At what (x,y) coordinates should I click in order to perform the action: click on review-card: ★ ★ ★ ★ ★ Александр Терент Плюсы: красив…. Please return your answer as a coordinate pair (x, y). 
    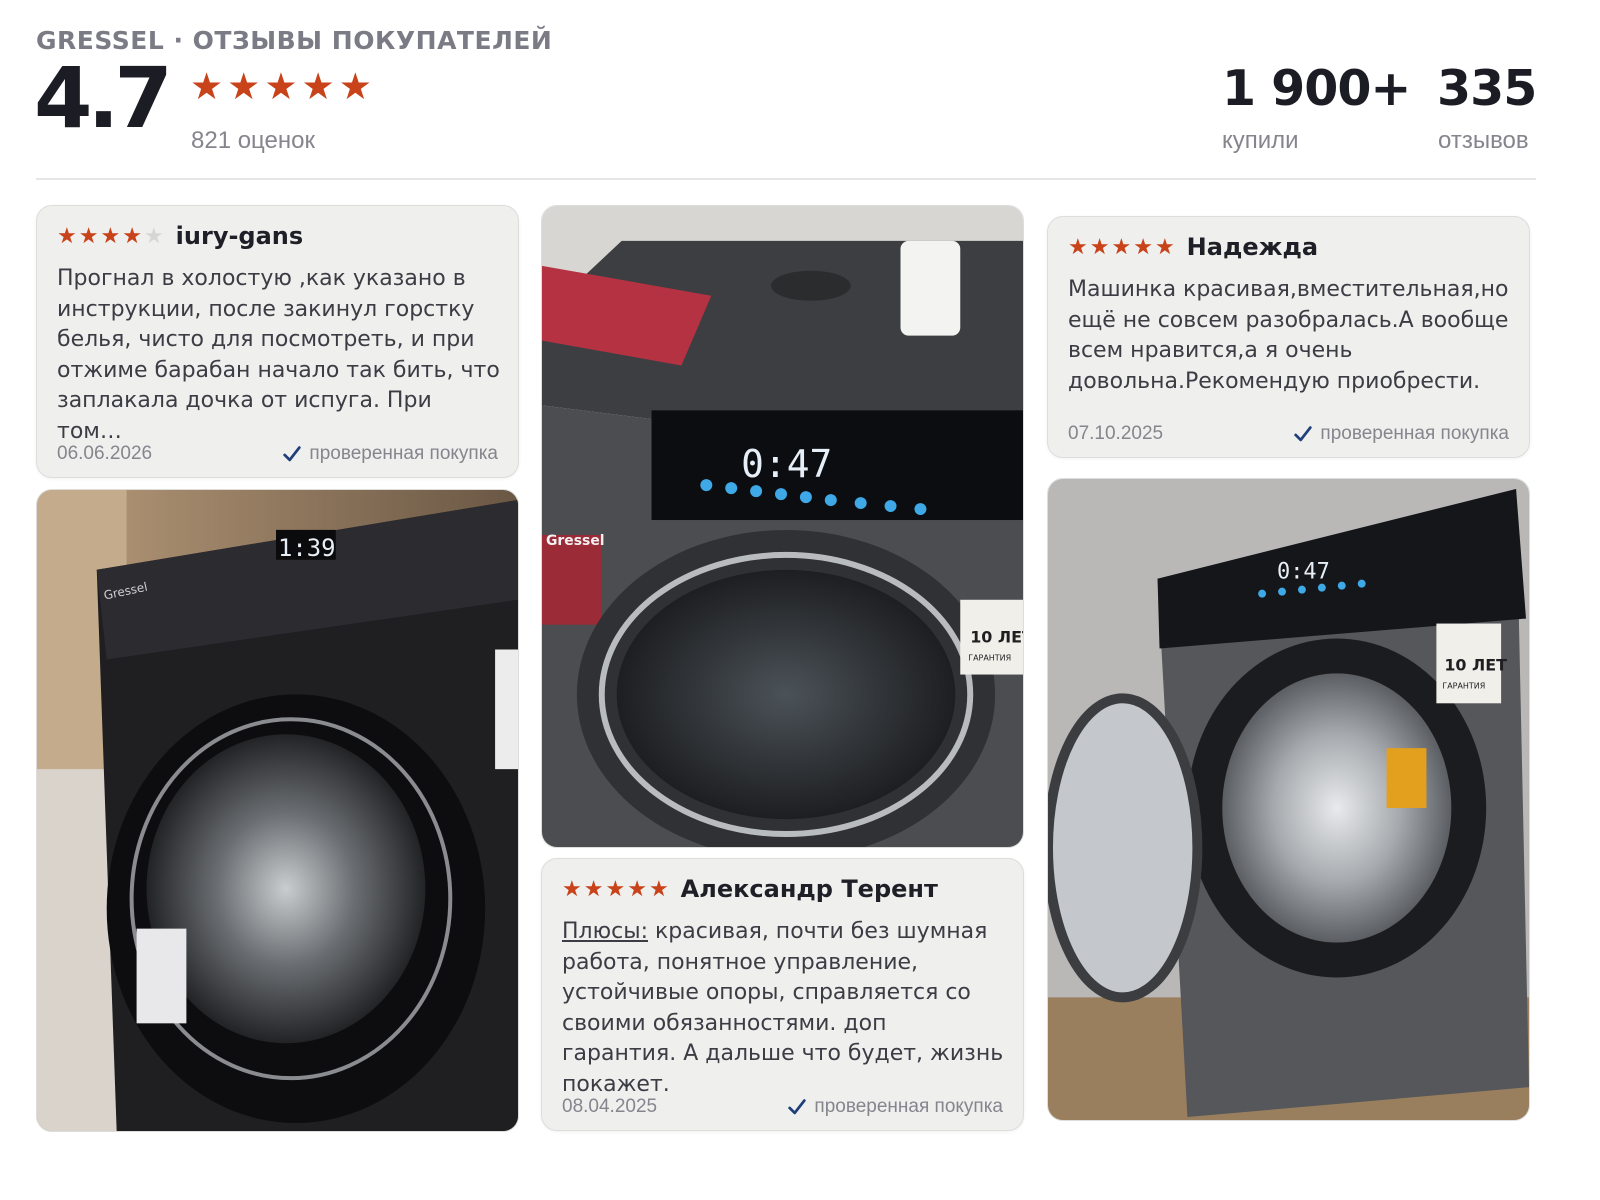
    Looking at the image, I should click on (782, 994).